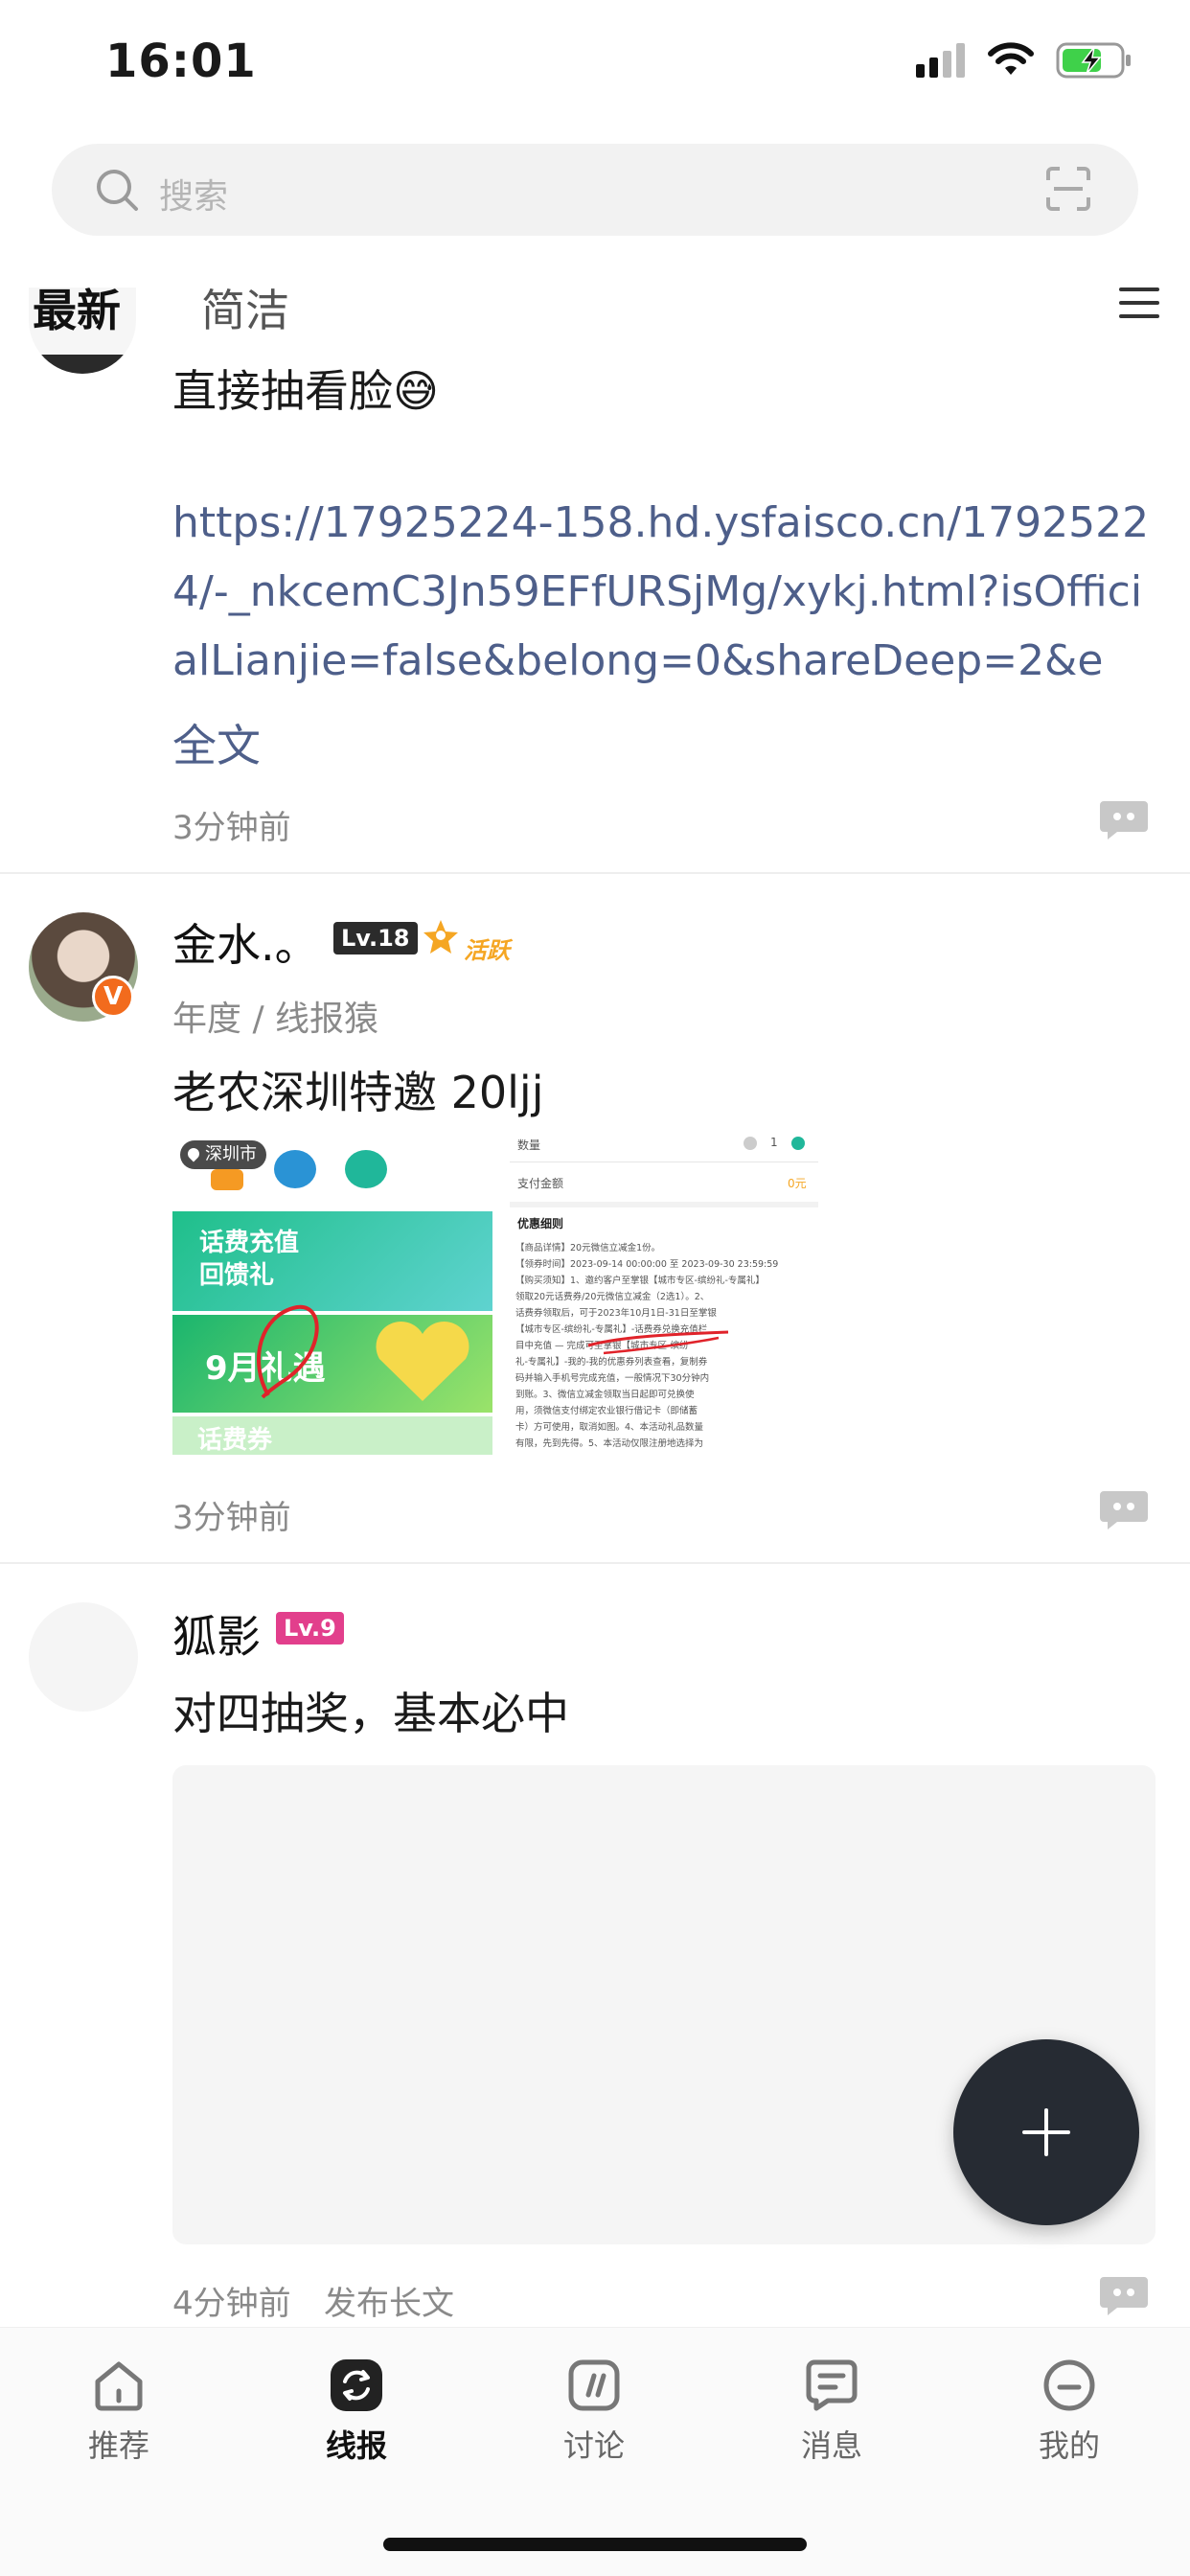  What do you see at coordinates (358, 1089) in the screenshot?
I see `post-text: 老农深圳特邀 20ljj` at bounding box center [358, 1089].